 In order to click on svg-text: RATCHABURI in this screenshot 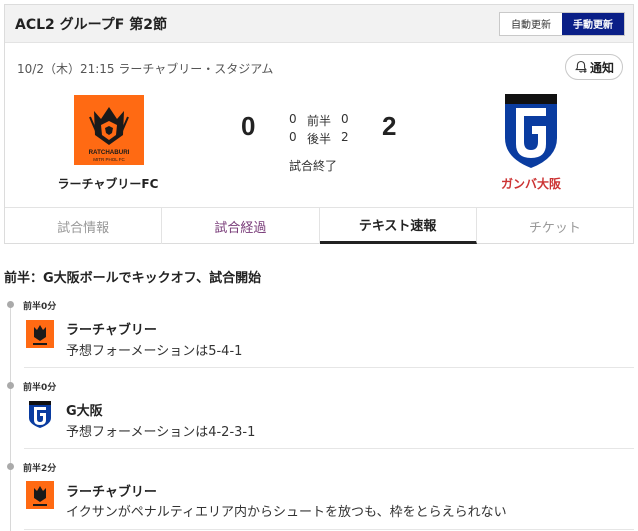, I will do `click(109, 152)`.